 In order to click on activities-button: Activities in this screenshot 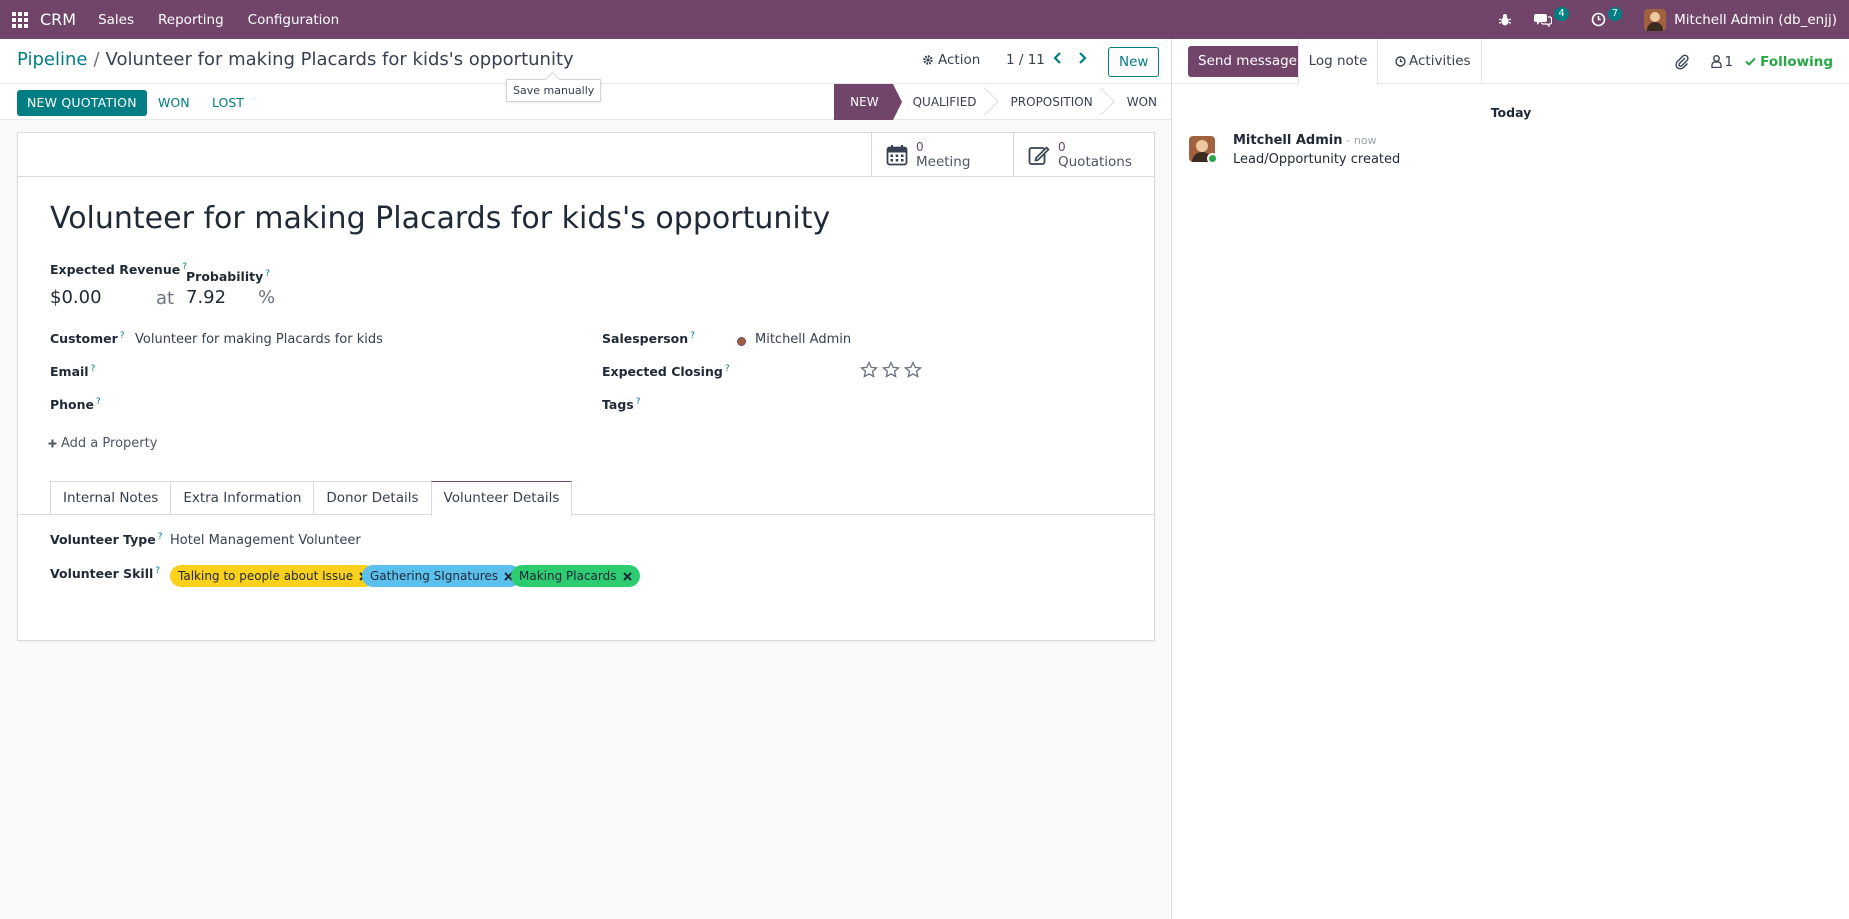, I will do `click(1433, 61)`.